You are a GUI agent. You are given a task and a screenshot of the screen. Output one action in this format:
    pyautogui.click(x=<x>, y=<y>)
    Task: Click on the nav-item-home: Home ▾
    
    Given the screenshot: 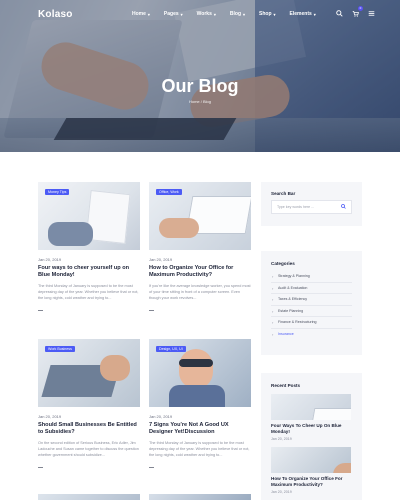 What is the action you would take?
    pyautogui.click(x=141, y=14)
    